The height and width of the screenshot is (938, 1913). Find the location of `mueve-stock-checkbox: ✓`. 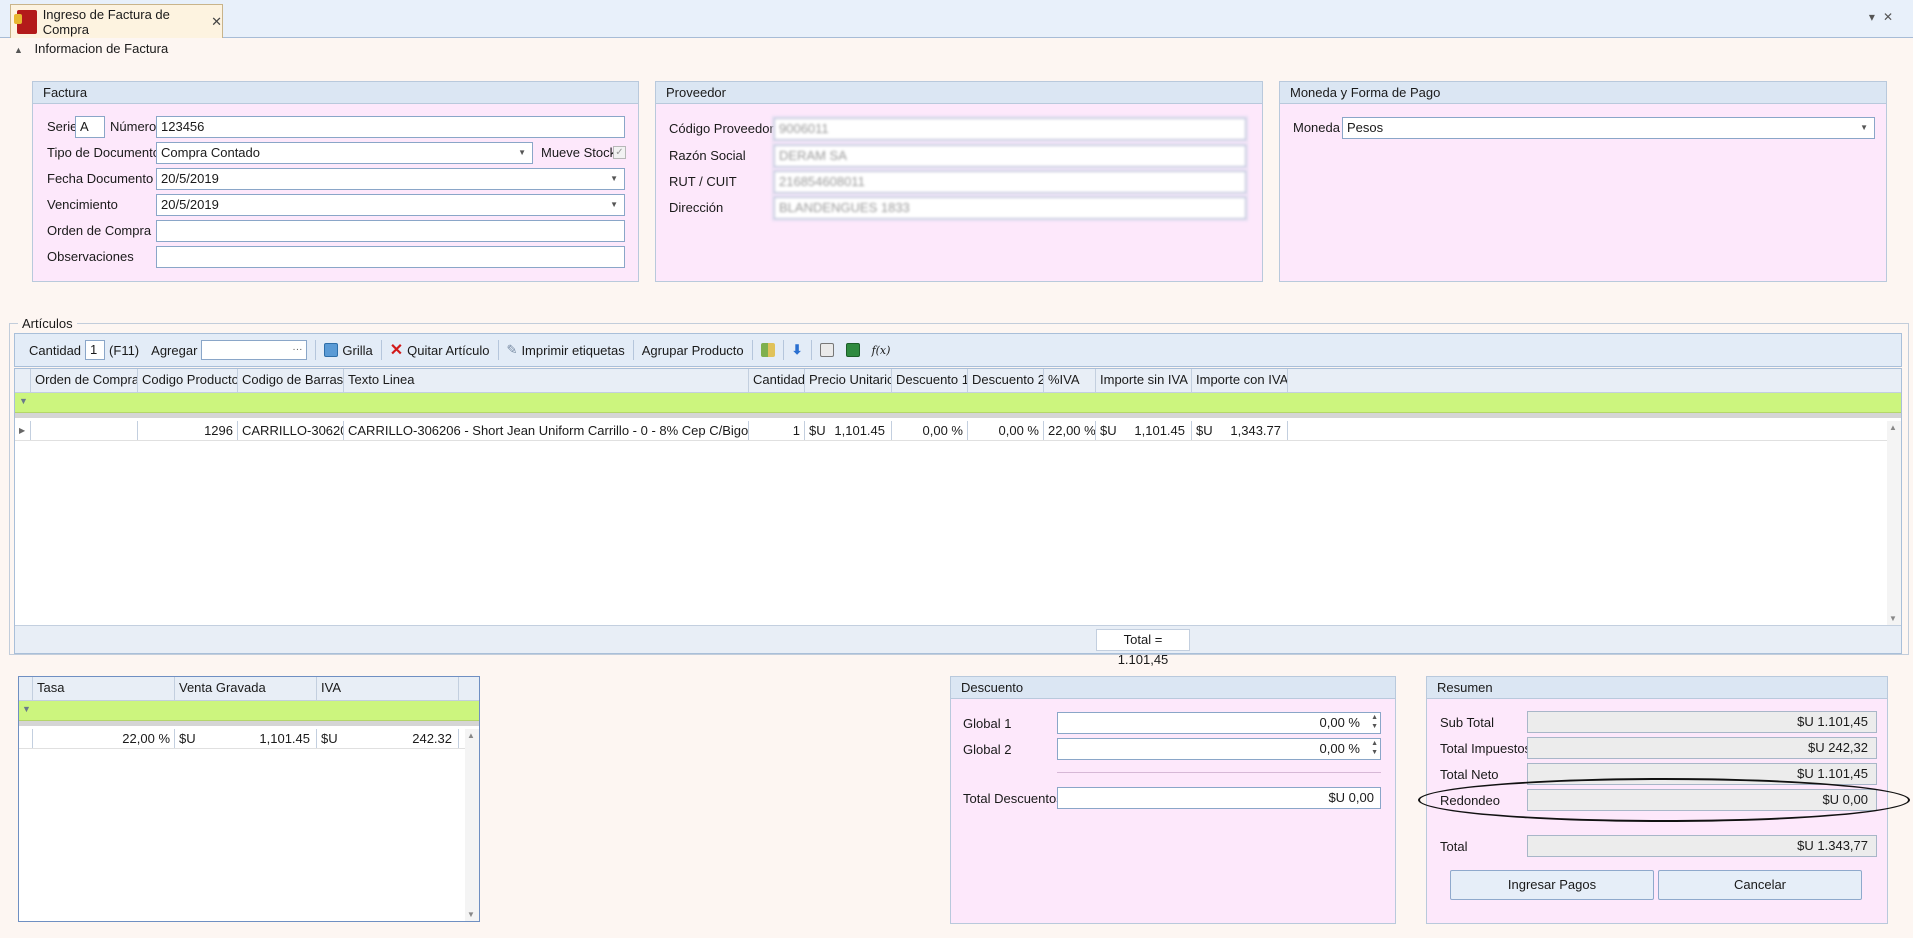

mueve-stock-checkbox: ✓ is located at coordinates (619, 152).